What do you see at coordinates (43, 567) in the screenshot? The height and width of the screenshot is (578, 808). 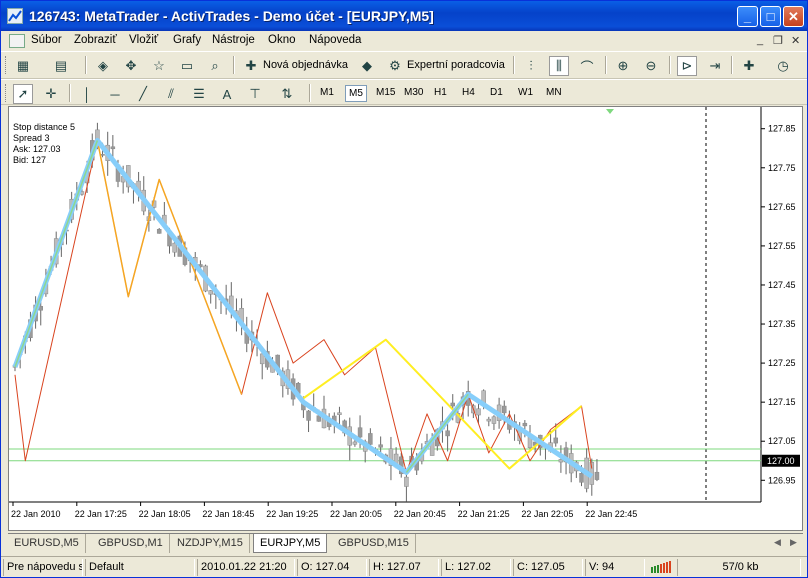 I see `status-help: Pre nápovedu s` at bounding box center [43, 567].